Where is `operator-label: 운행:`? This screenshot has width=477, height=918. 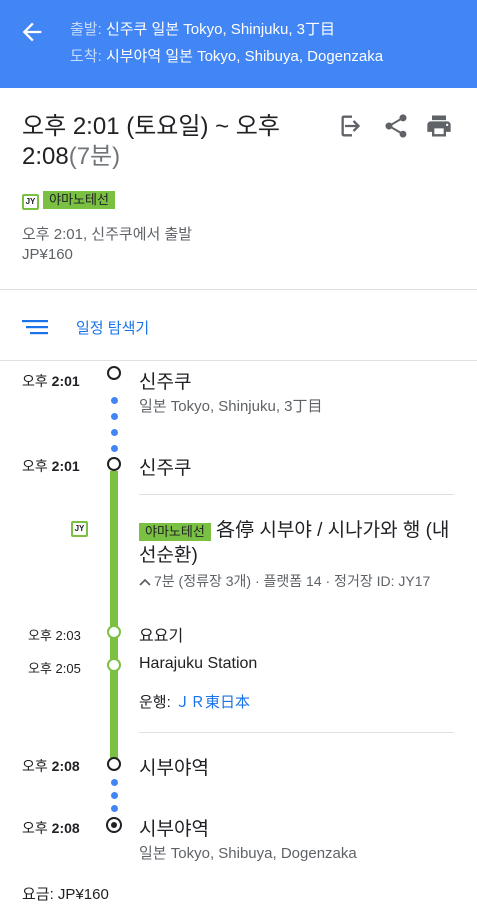 operator-label: 운행: is located at coordinates (155, 702).